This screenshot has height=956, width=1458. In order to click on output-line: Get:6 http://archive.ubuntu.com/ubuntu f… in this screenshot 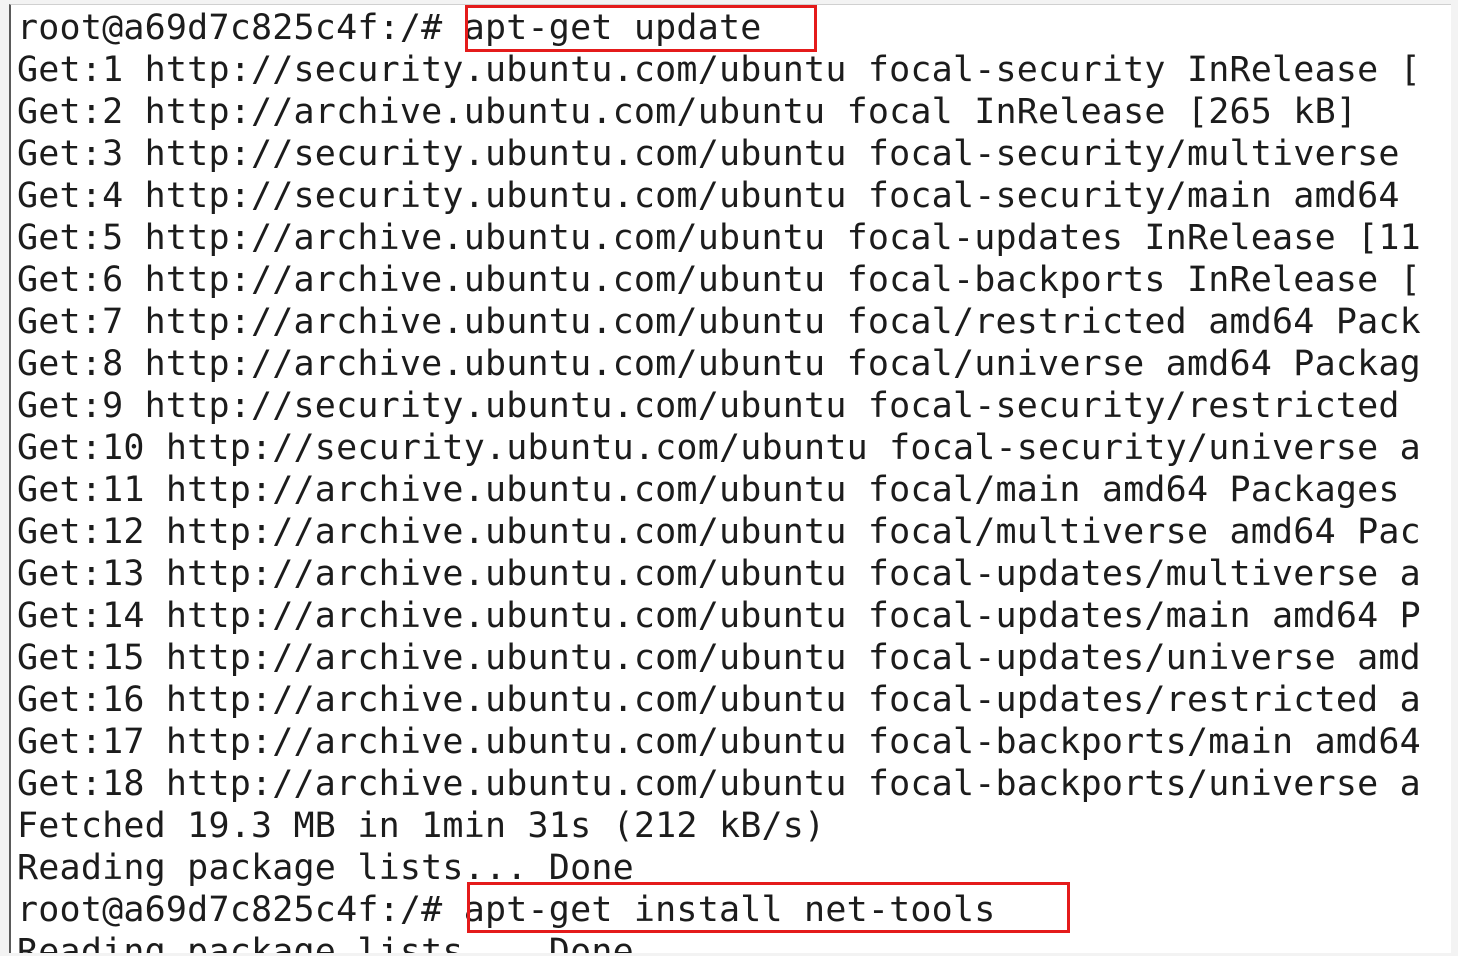, I will do `click(719, 280)`.